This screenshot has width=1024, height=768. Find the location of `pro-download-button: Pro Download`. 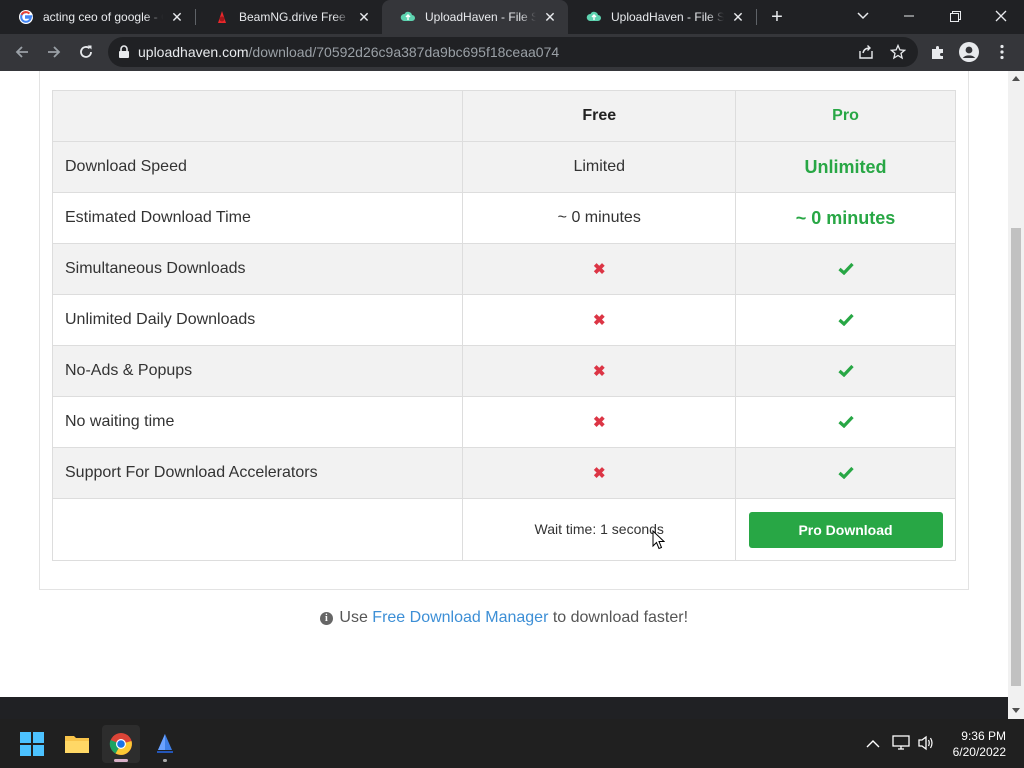

pro-download-button: Pro Download is located at coordinates (845, 529).